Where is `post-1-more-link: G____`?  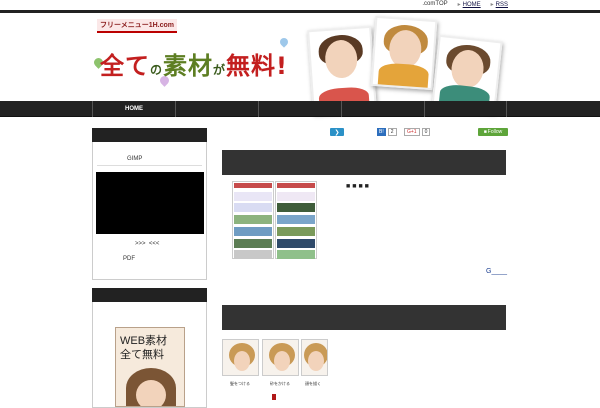
post-1-more-link: G____ is located at coordinates (496, 271).